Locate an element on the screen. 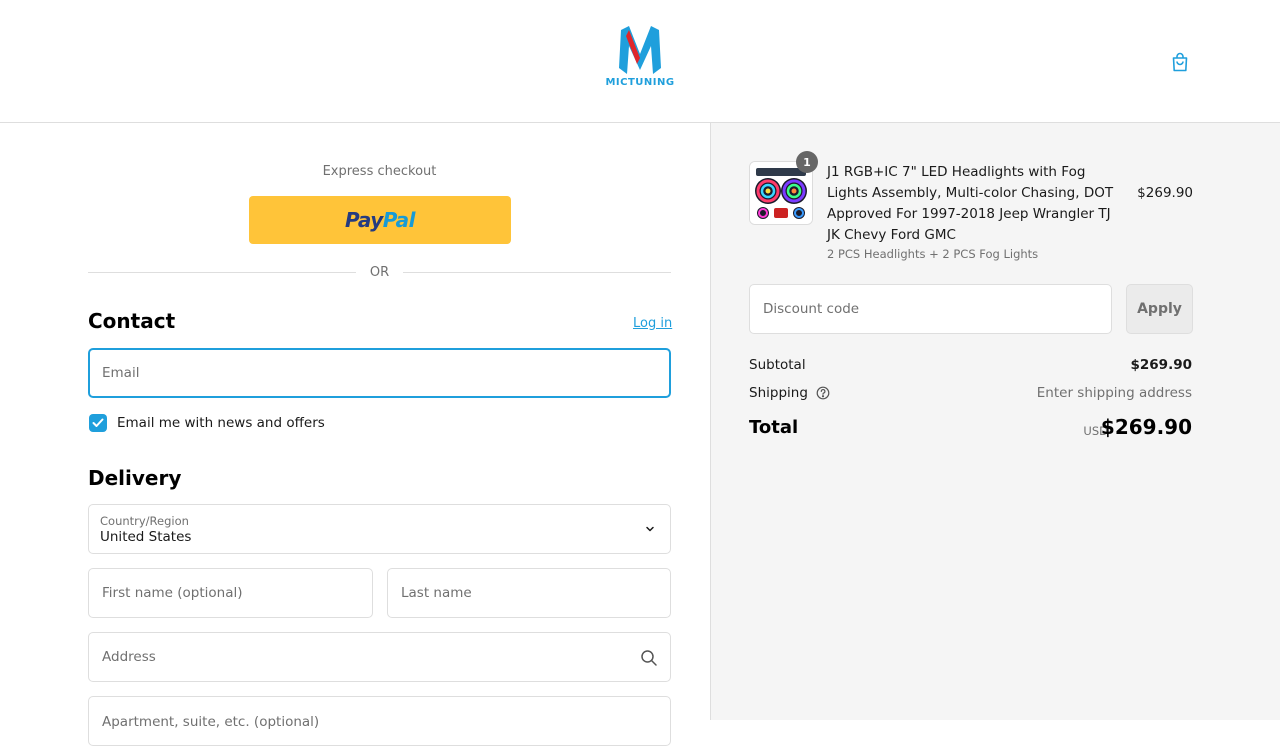 The height and width of the screenshot is (746, 1280). quantity-badge: 1 is located at coordinates (807, 162).